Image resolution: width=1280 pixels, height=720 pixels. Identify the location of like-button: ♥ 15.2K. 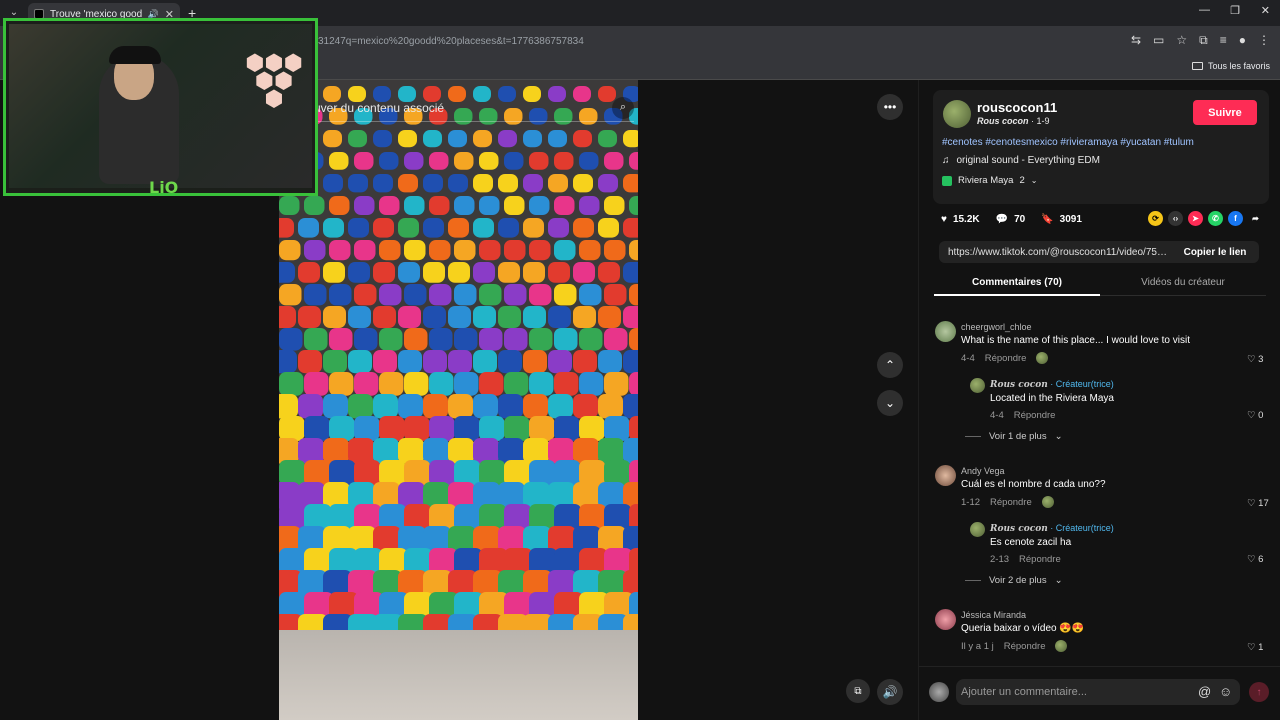
(960, 219).